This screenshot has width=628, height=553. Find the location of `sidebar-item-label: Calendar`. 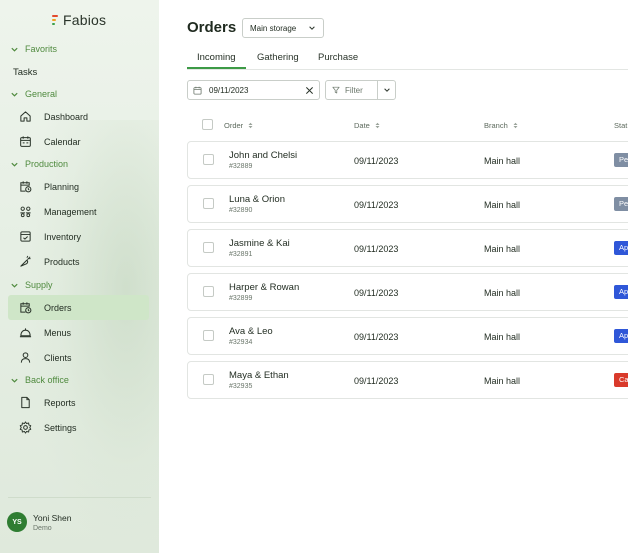

sidebar-item-label: Calendar is located at coordinates (62, 141).